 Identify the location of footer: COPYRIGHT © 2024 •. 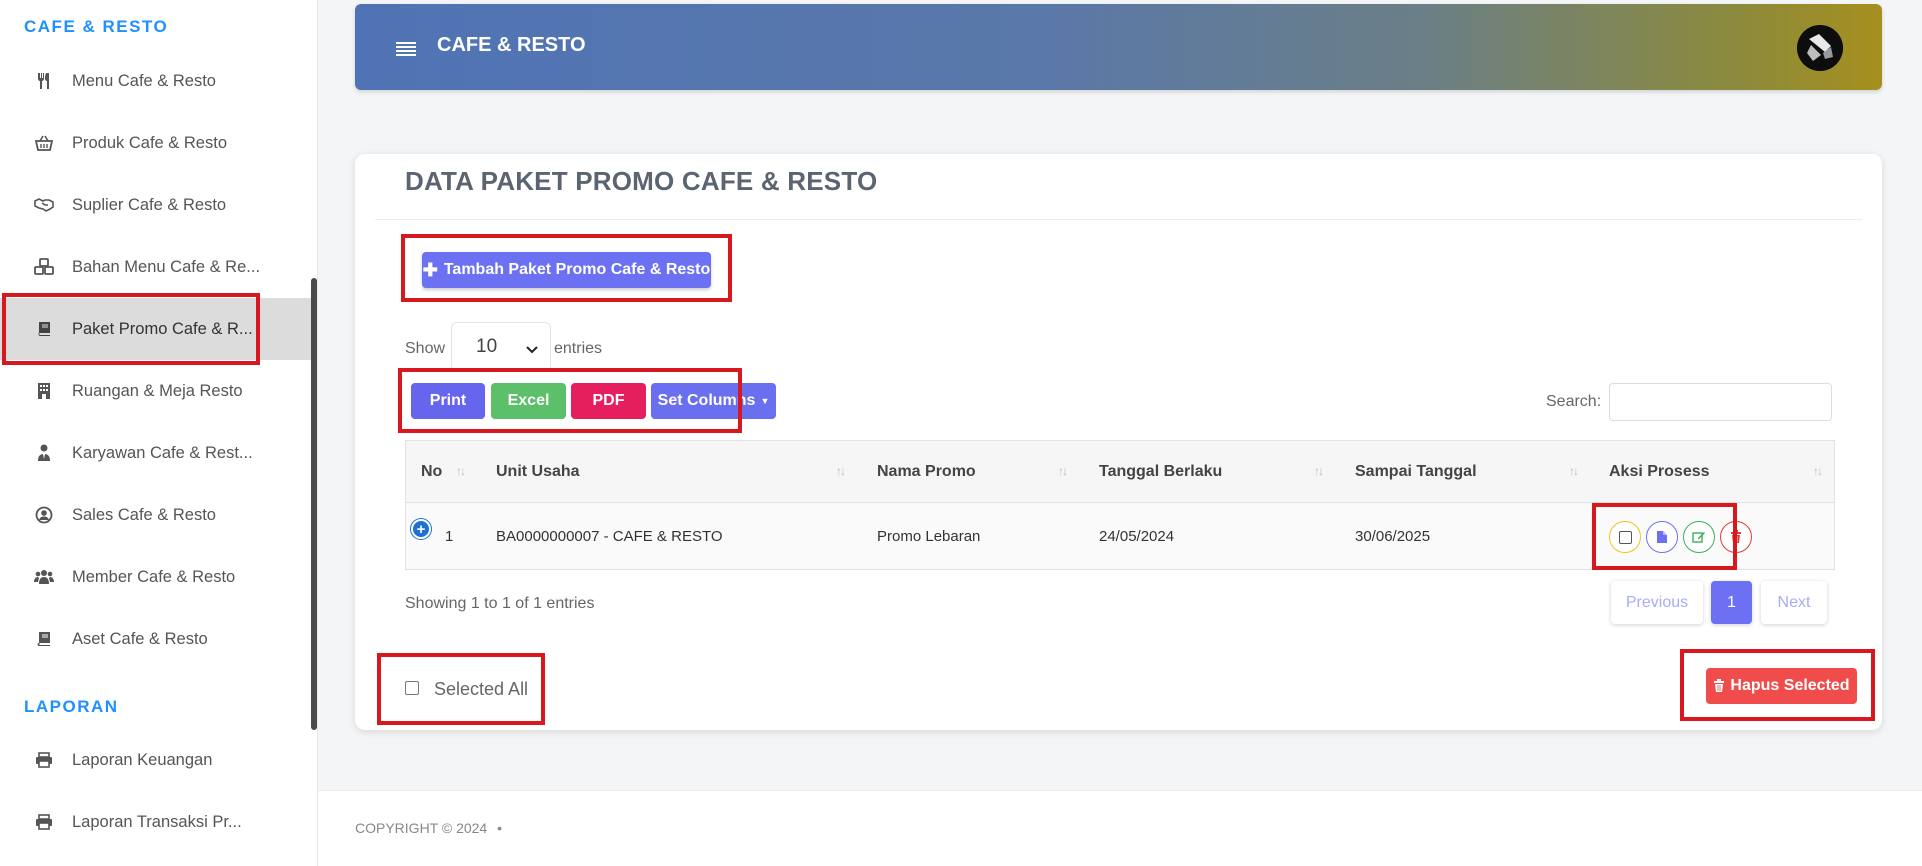
(1120, 828).